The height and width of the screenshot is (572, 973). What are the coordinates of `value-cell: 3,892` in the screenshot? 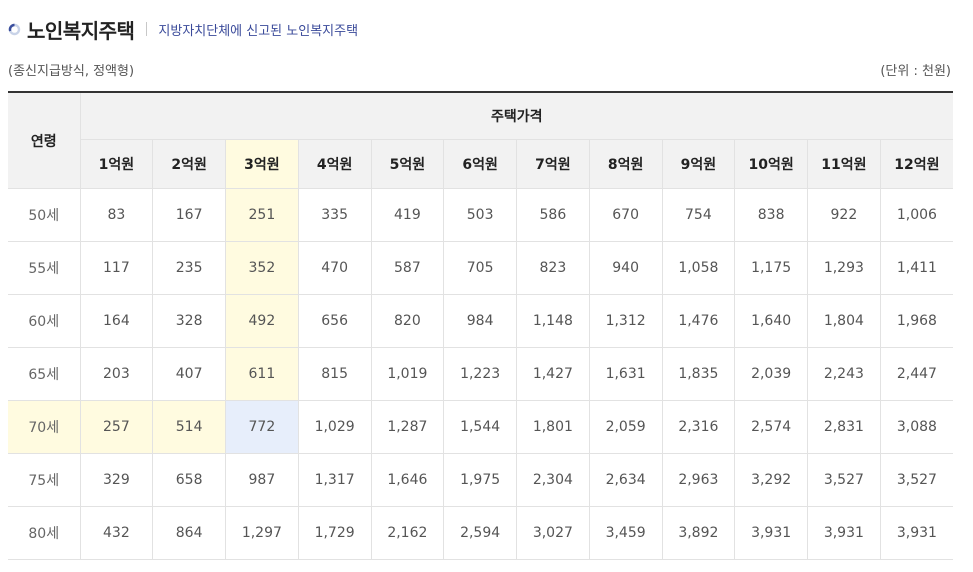 It's located at (698, 533).